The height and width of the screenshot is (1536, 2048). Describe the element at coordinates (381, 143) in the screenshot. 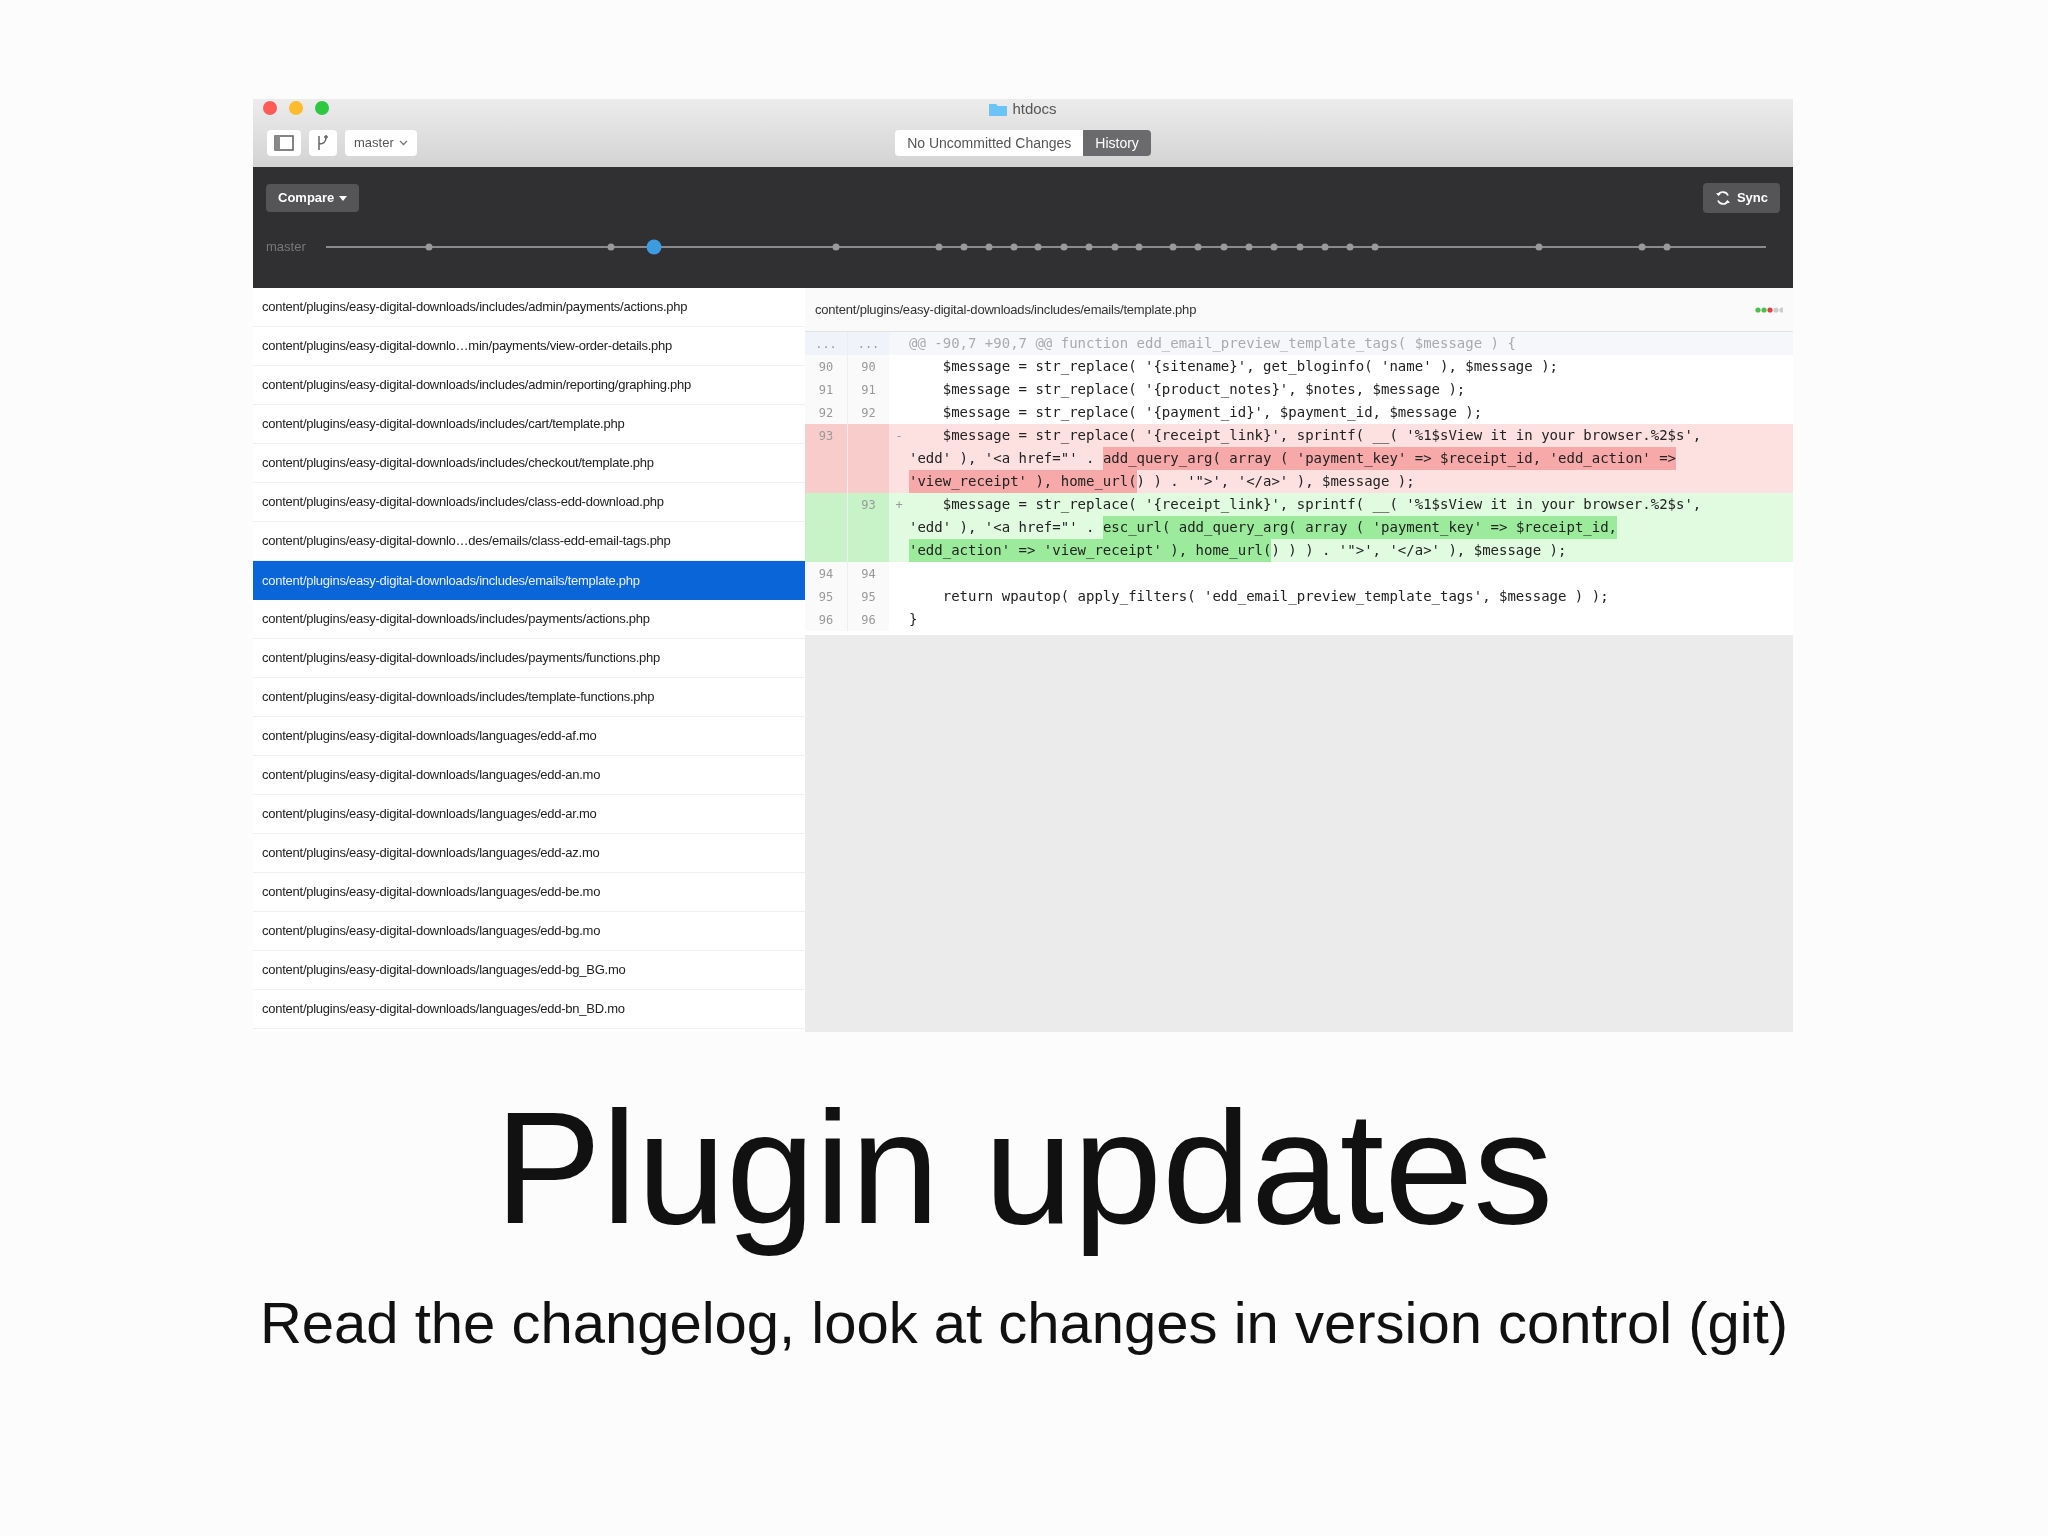

I see `branch-dropdown: master` at that location.